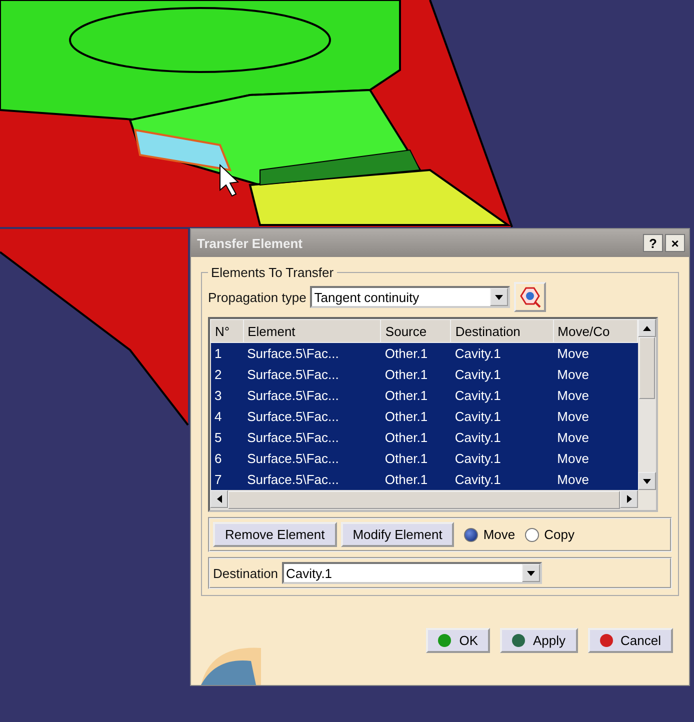 The image size is (694, 722). I want to click on table-row: 4 Surface.5\Fac... Other.1 Cavity.1 Move, so click(424, 416).